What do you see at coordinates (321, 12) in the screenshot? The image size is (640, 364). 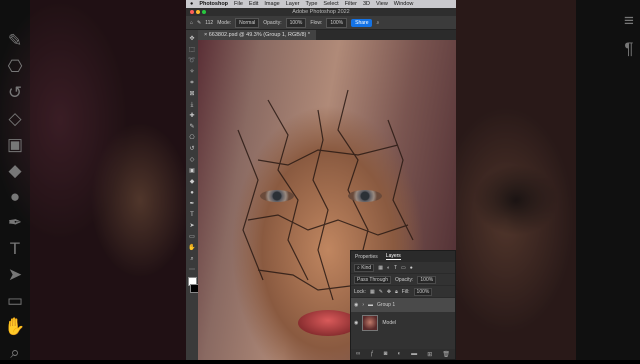 I see `window-title: Adobe Photoshop 2022` at bounding box center [321, 12].